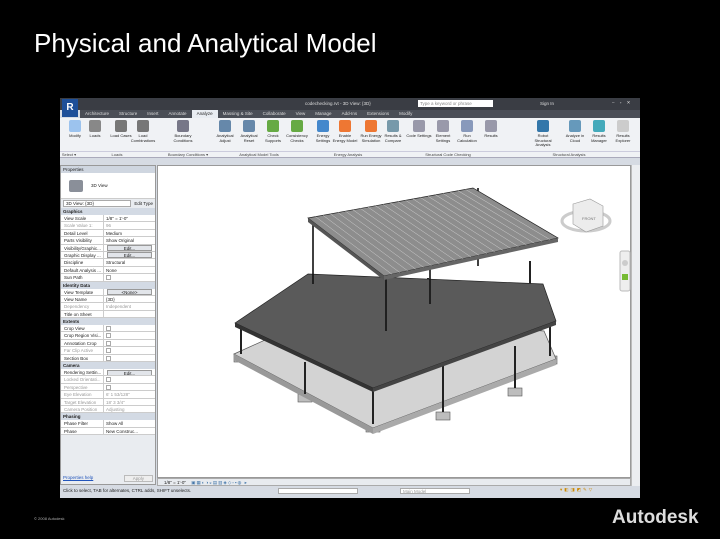 This screenshot has width=720, height=539. What do you see at coordinates (443, 131) in the screenshot?
I see `tool-element-settings: Element Settings` at bounding box center [443, 131].